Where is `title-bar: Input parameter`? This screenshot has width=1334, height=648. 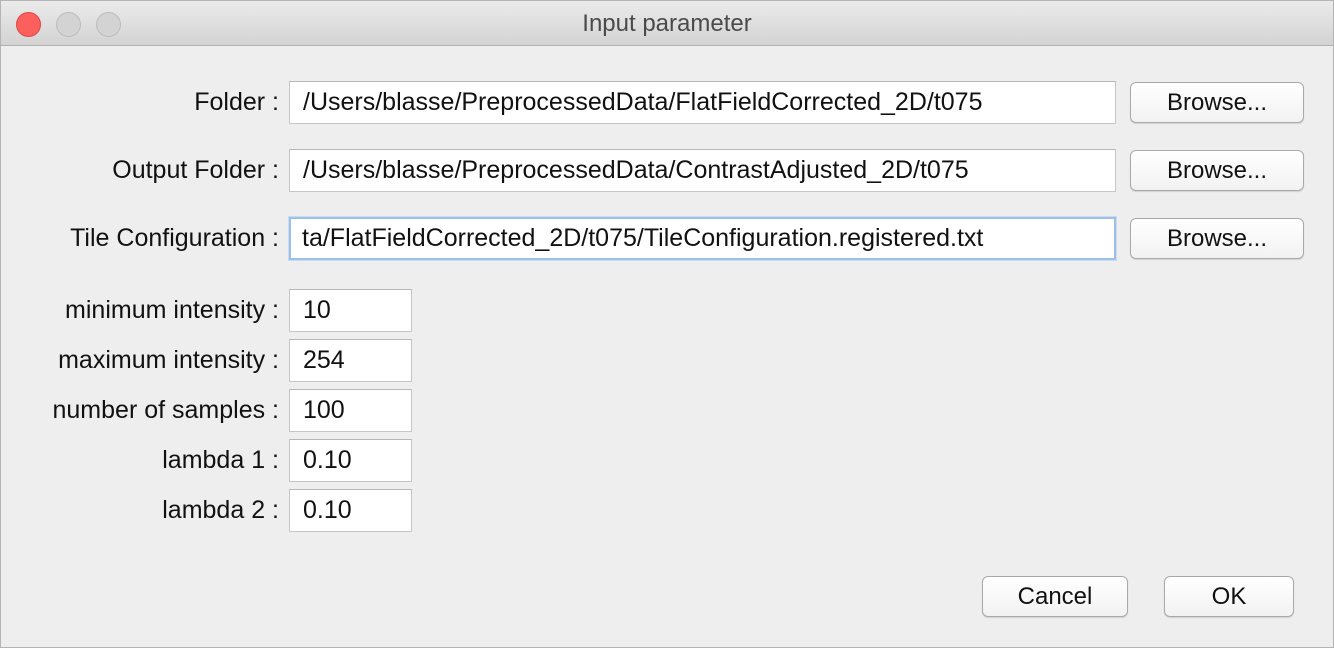
title-bar: Input parameter is located at coordinates (667, 23).